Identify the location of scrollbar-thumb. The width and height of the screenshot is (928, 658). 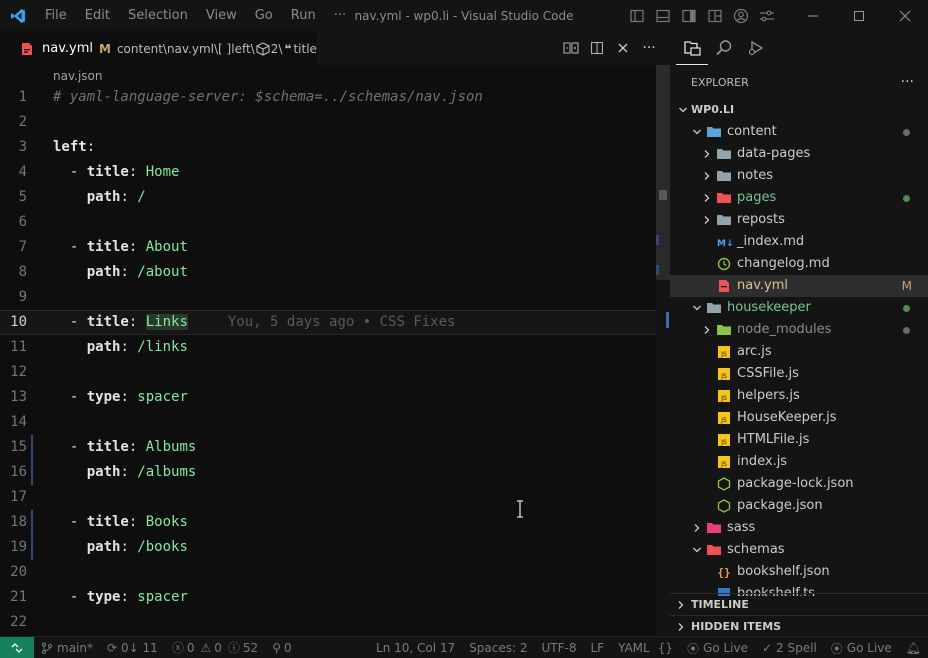
(663, 172).